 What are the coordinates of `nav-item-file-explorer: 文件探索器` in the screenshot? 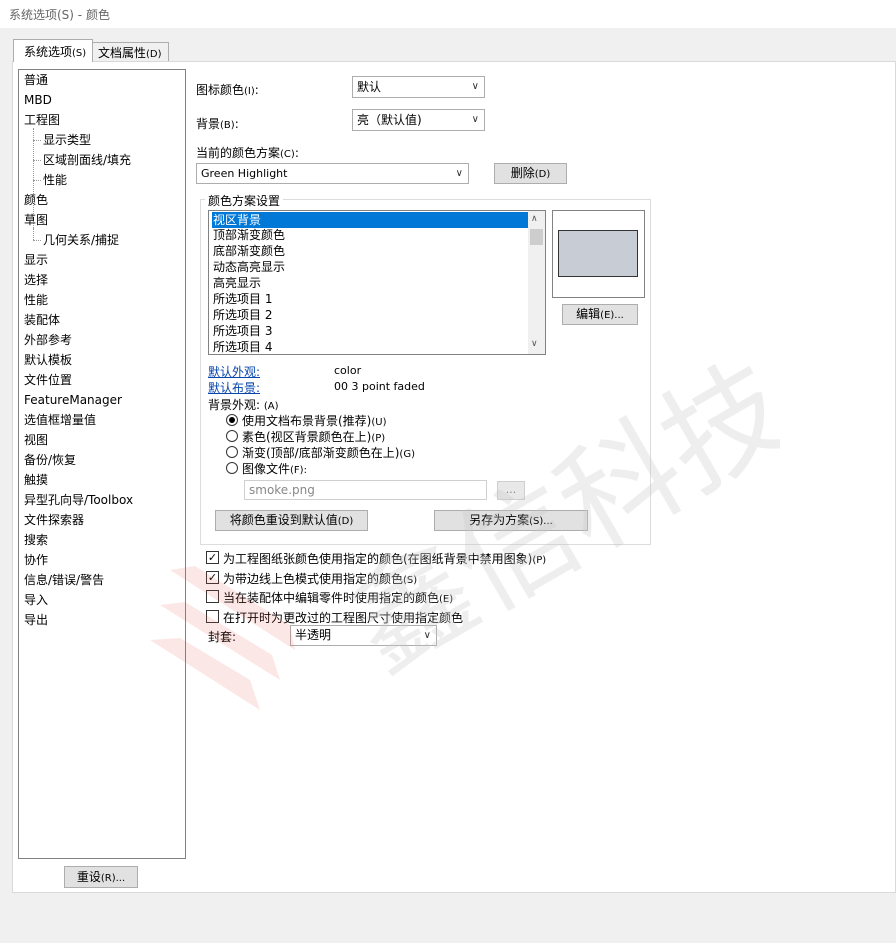 It's located at (54, 520).